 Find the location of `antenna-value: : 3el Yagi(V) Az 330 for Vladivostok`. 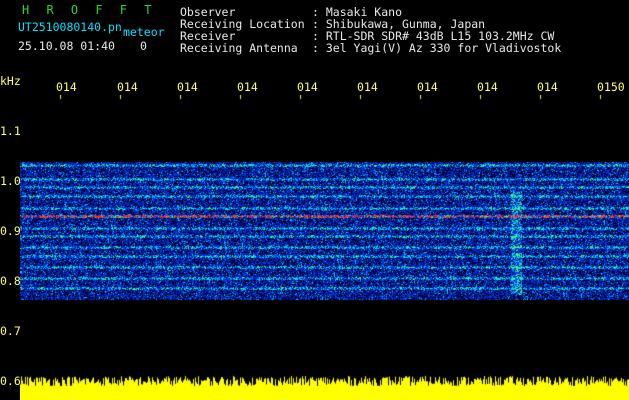

antenna-value: : 3el Yagi(V) Az 330 for Vladivostok is located at coordinates (437, 48).